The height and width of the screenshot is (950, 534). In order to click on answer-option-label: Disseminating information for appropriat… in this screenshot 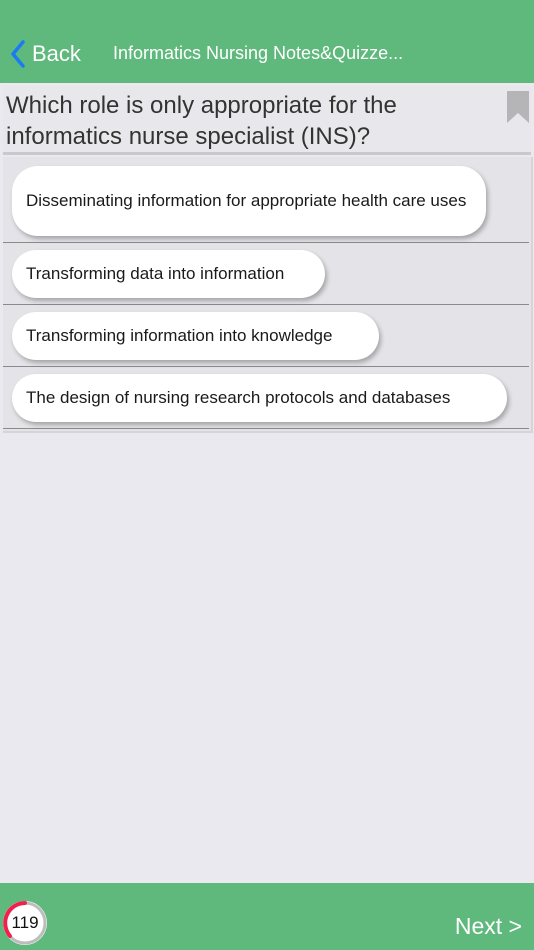, I will do `click(246, 200)`.